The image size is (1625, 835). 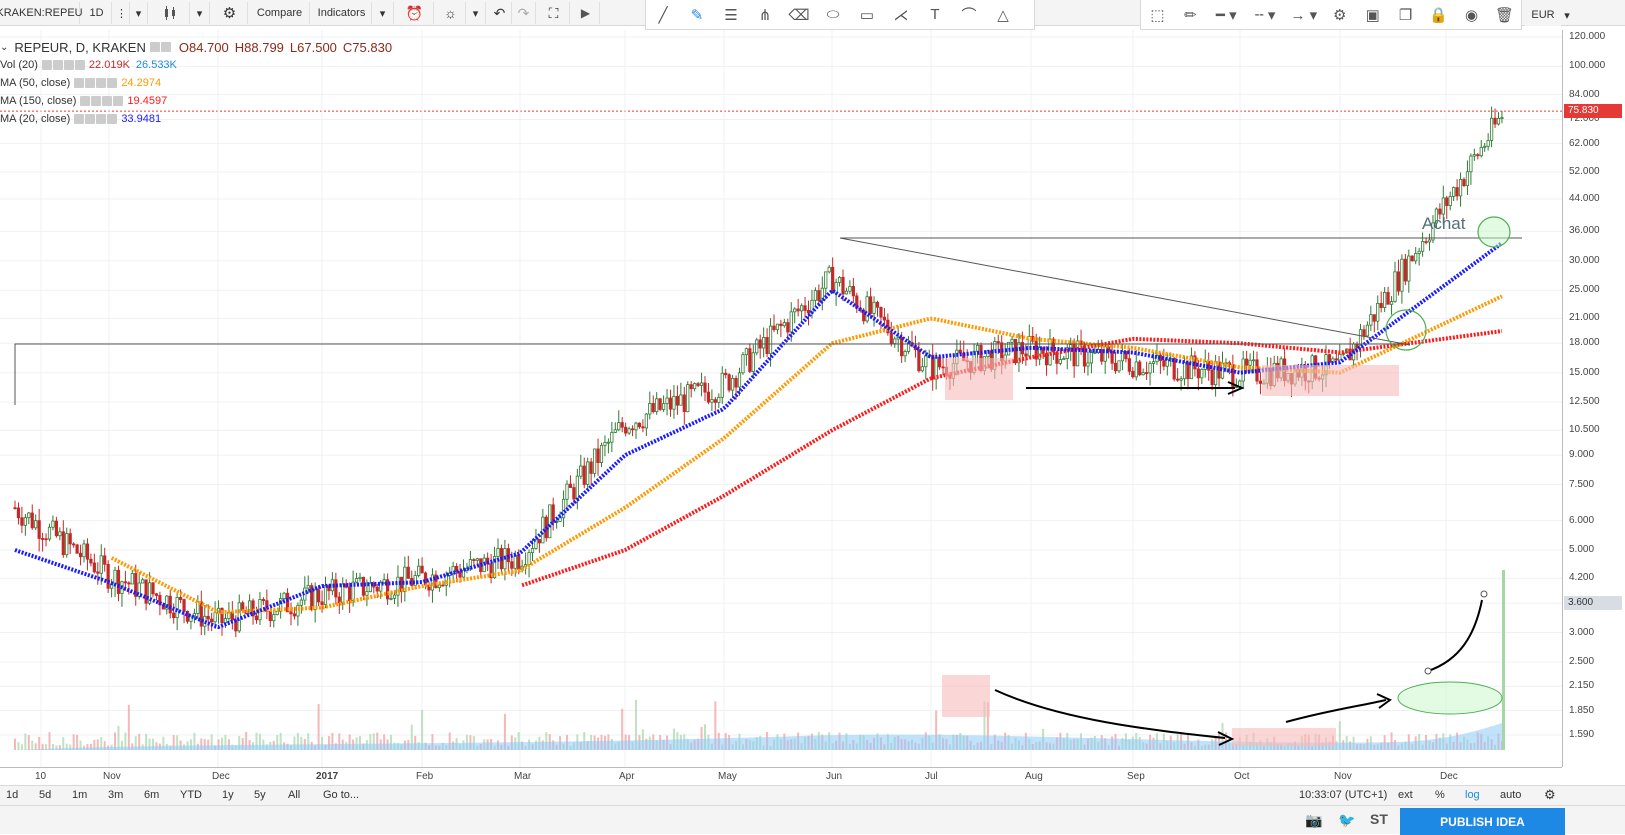 I want to click on arrow-style-icon: → ▾, so click(x=1303, y=15).